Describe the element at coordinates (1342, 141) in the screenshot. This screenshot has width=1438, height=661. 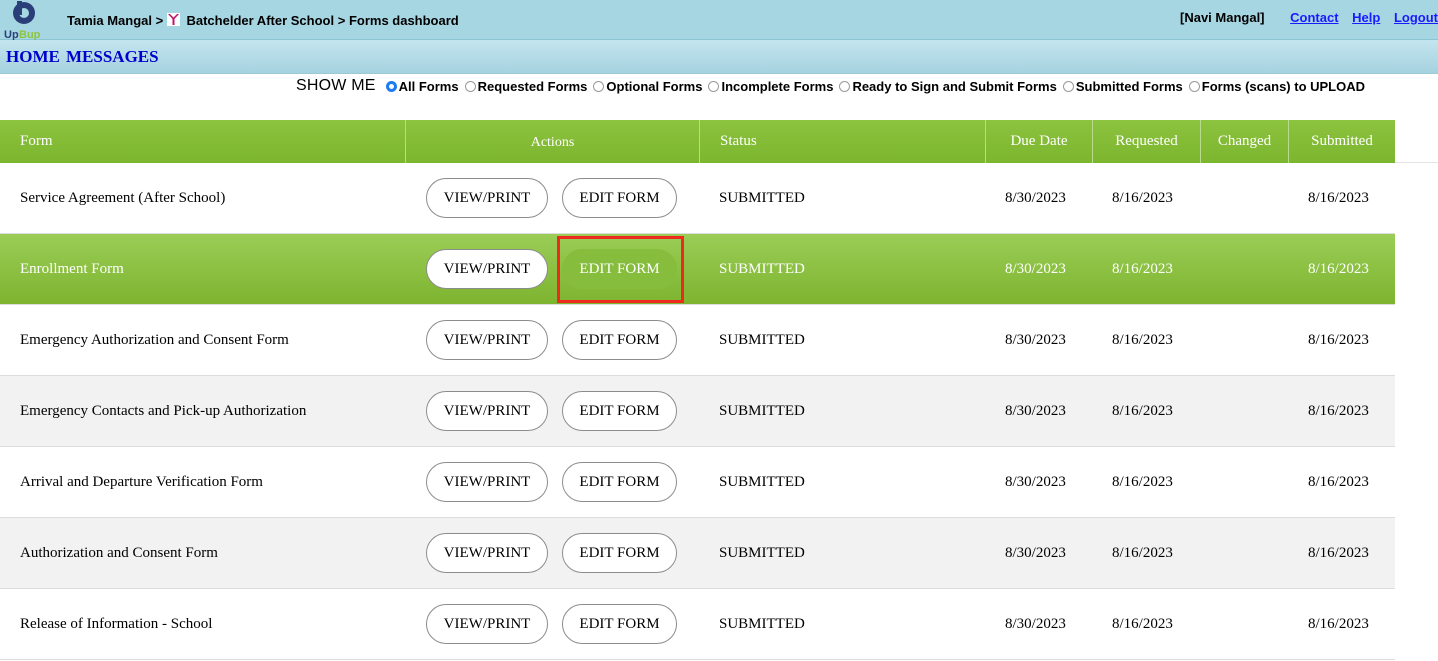
I see `column-header-submitted: Submitted` at that location.